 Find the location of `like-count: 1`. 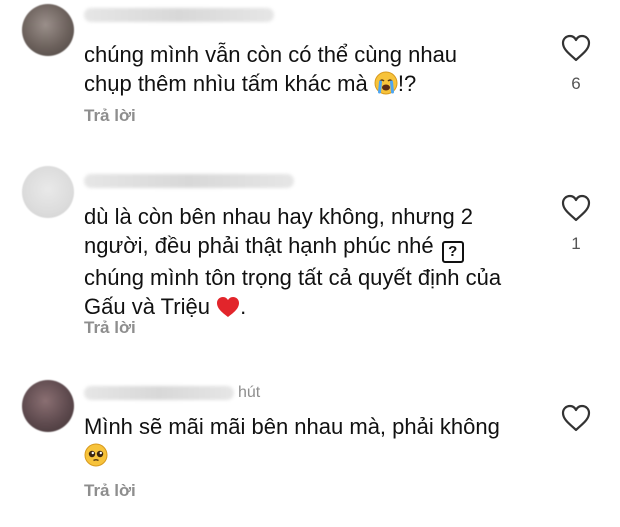

like-count: 1 is located at coordinates (576, 243).